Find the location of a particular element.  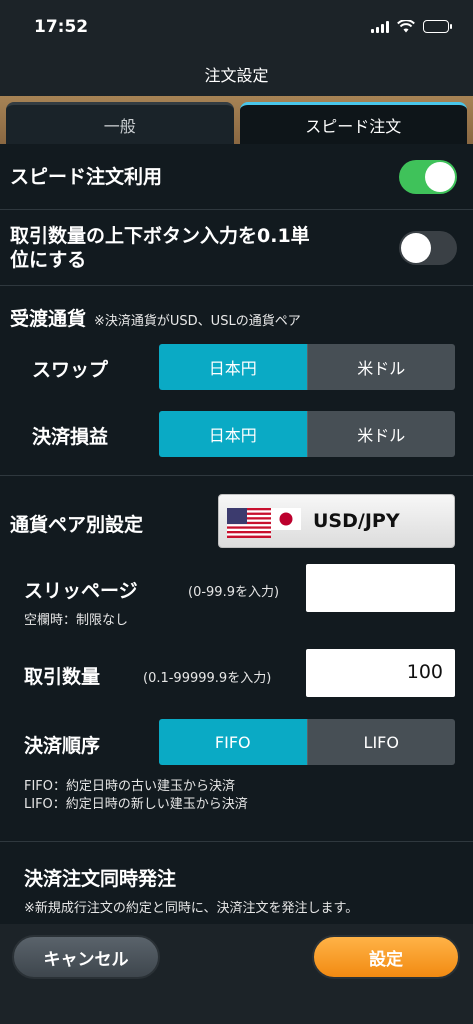

quantity-hint: (0.1-99999.9を入力) is located at coordinates (207, 678).